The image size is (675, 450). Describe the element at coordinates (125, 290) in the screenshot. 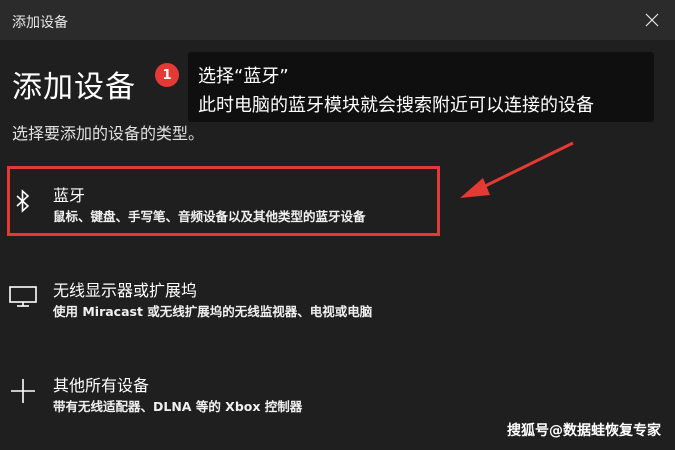

I see `option-wireless-display-title: 无线显示器或扩展坞` at that location.